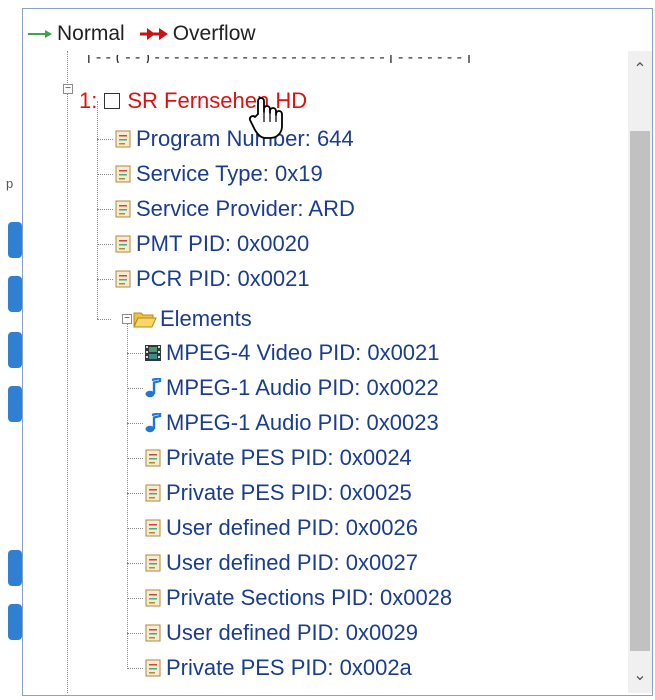 This screenshot has height=700, width=655. Describe the element at coordinates (302, 387) in the screenshot. I see `tree-item-label: MPEG-1 Audio PID: 0x0022` at that location.